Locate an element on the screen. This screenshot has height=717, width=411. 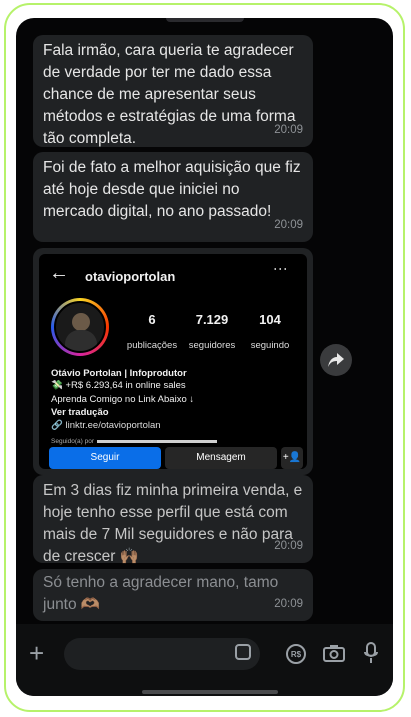
avatar is located at coordinates (80, 327).